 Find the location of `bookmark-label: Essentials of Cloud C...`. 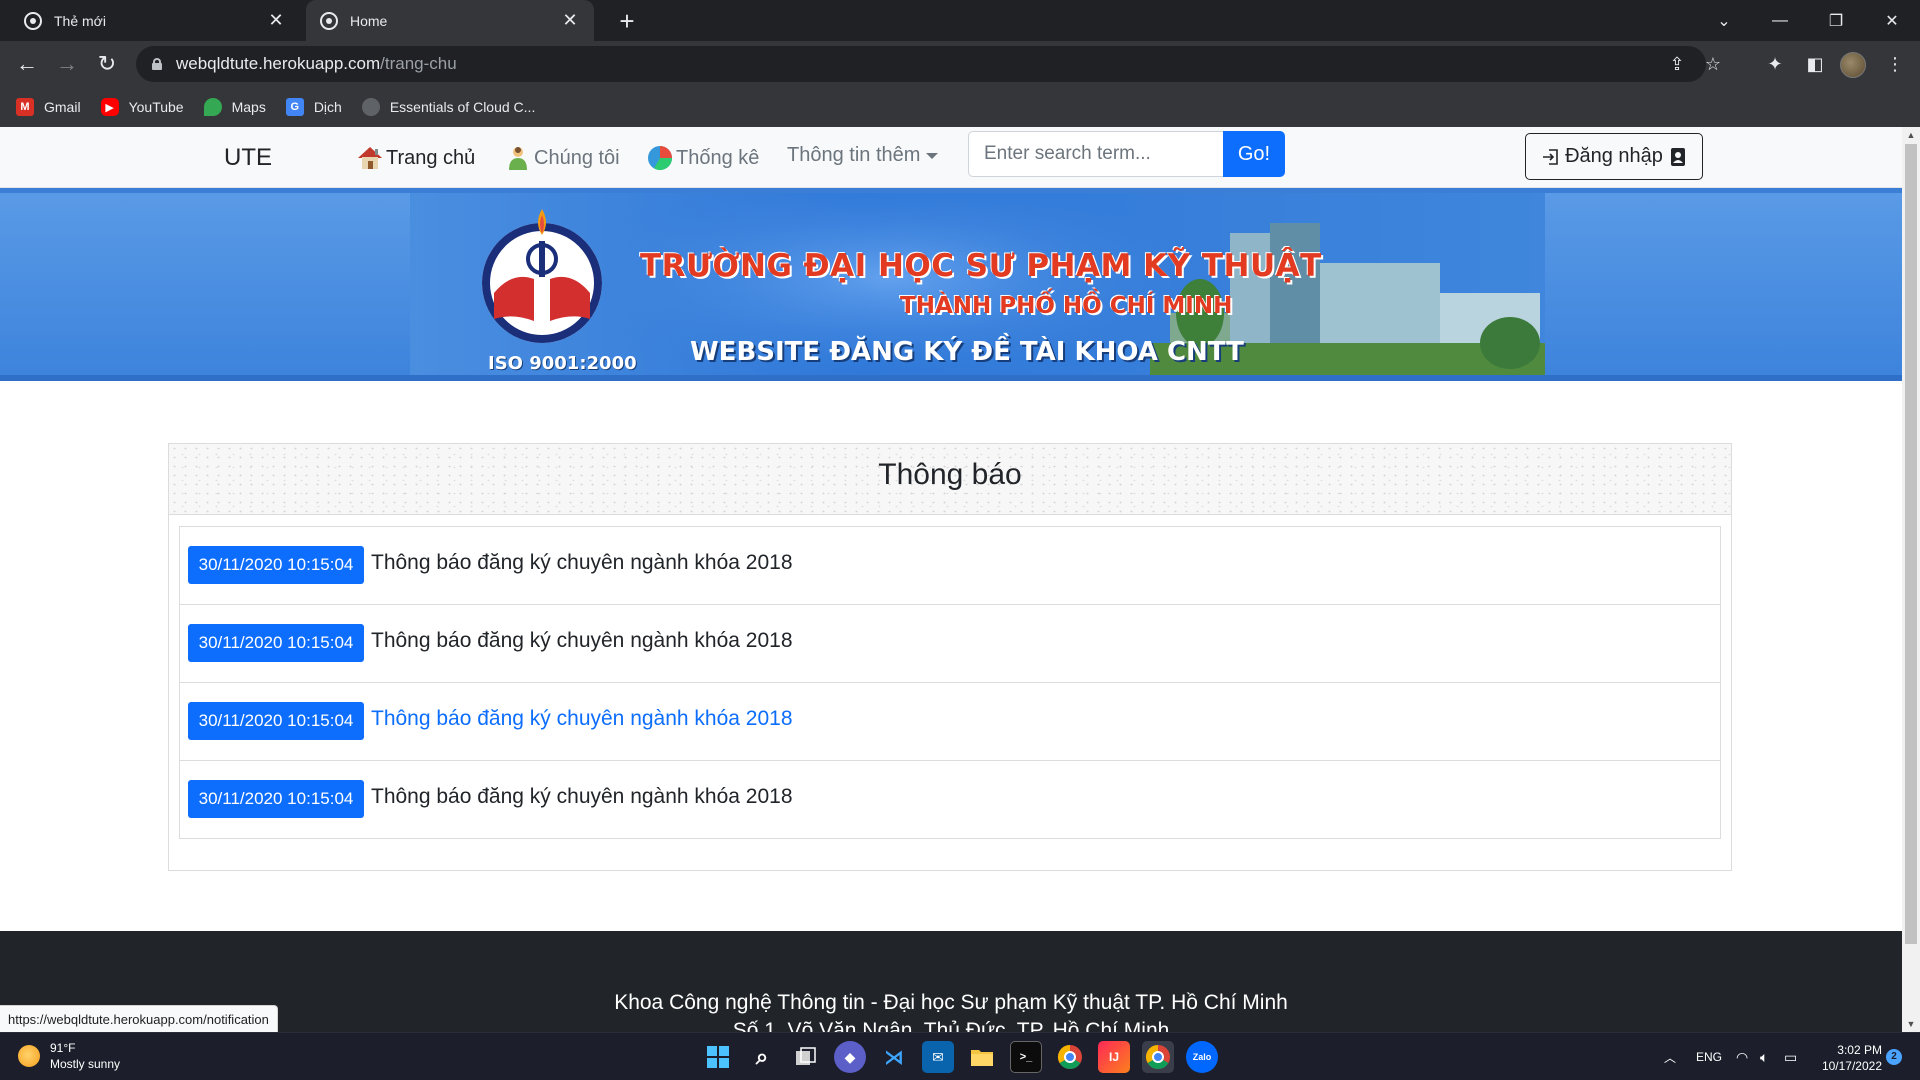

bookmark-label: Essentials of Cloud C... is located at coordinates (462, 107).